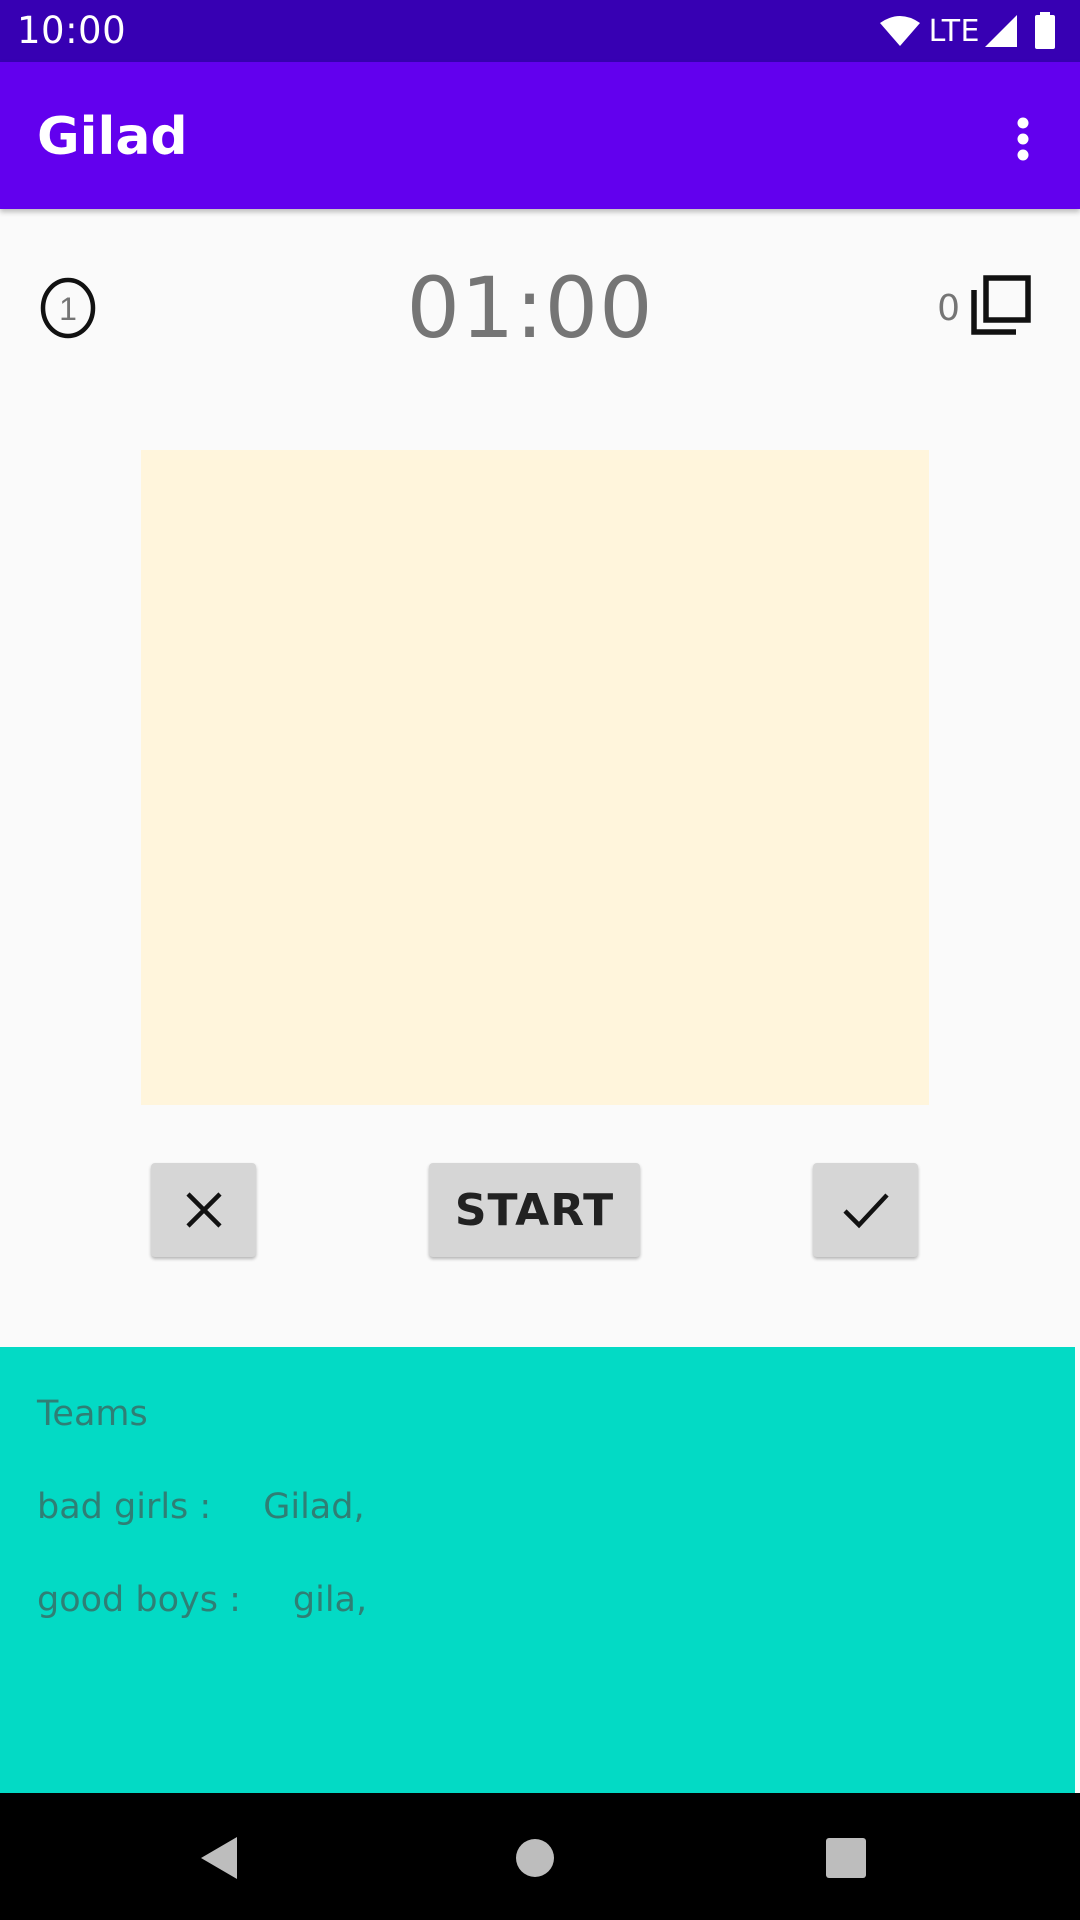 Image resolution: width=1080 pixels, height=1920 pixels. What do you see at coordinates (1001, 305) in the screenshot?
I see `cards-stack-icon` at bounding box center [1001, 305].